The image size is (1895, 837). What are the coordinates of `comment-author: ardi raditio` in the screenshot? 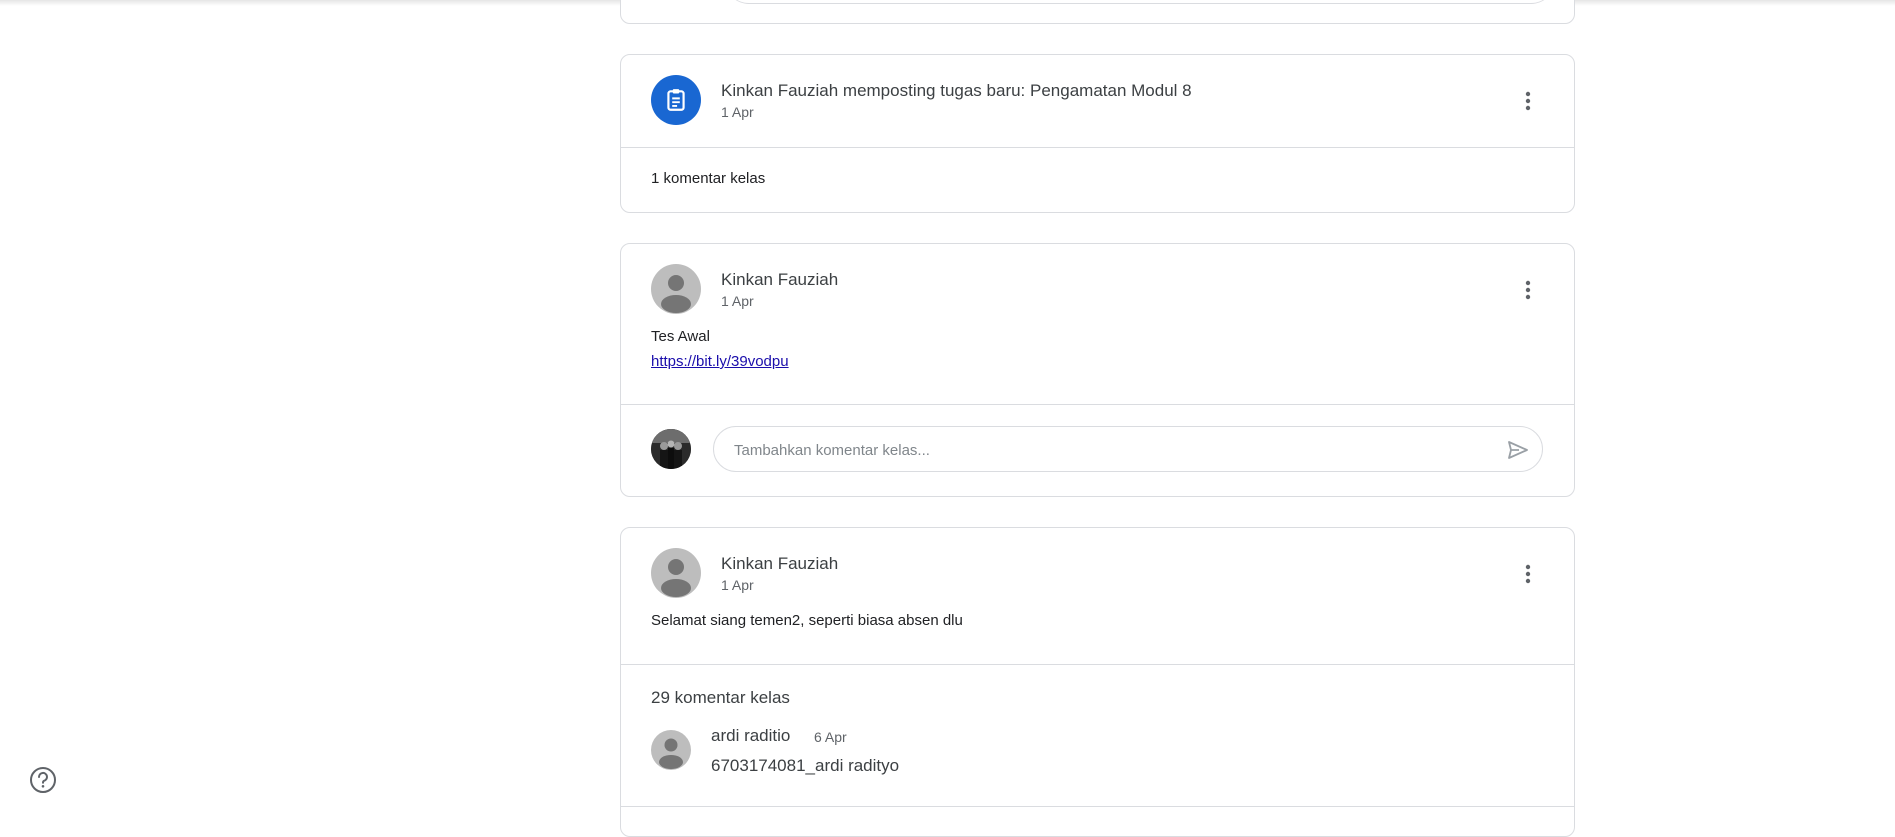 It's located at (751, 735).